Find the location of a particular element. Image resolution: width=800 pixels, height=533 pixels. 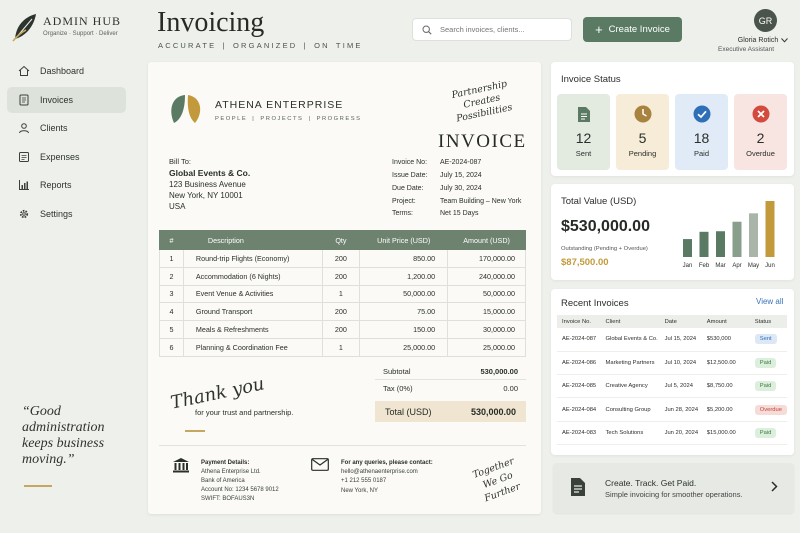

search-box is located at coordinates (492, 29).